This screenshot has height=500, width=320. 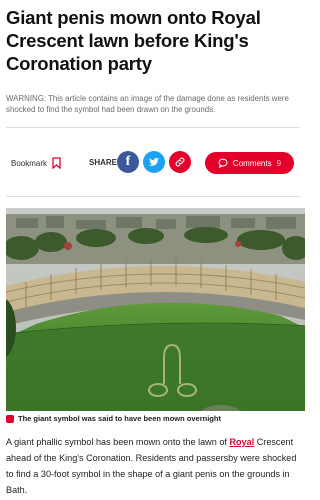 I want to click on share-label: SHARE, so click(x=103, y=162).